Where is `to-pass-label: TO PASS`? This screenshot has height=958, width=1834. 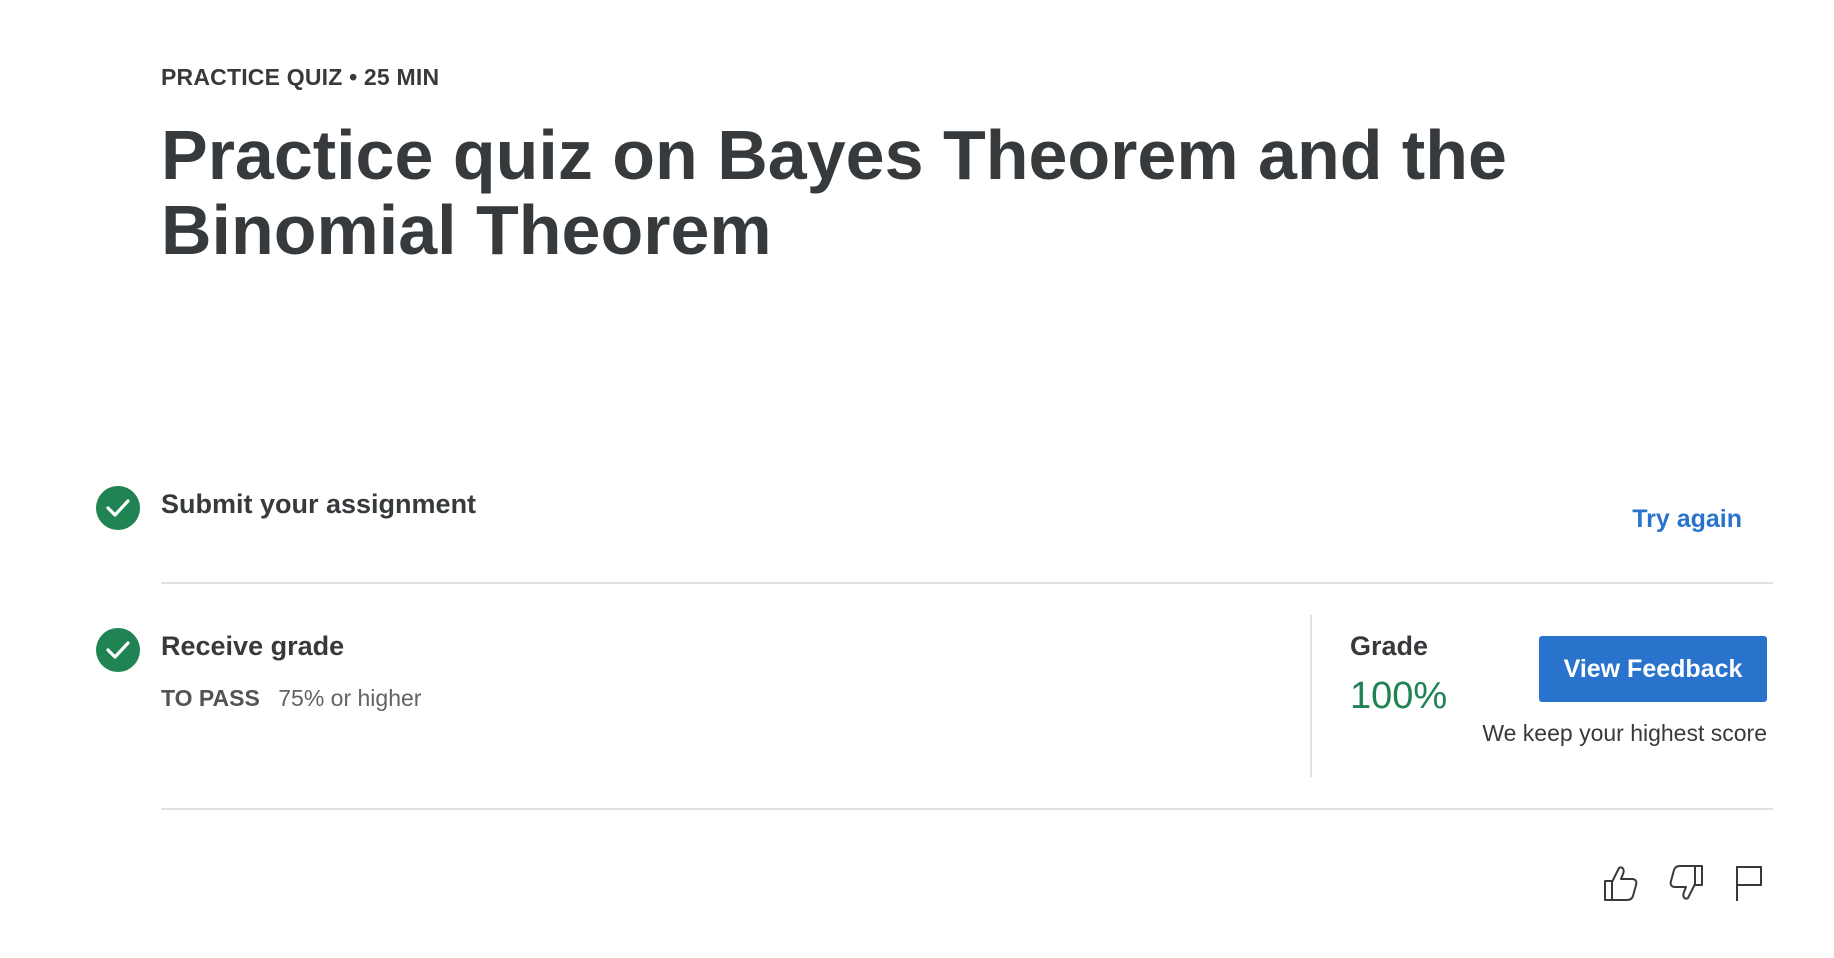 to-pass-label: TO PASS is located at coordinates (210, 698).